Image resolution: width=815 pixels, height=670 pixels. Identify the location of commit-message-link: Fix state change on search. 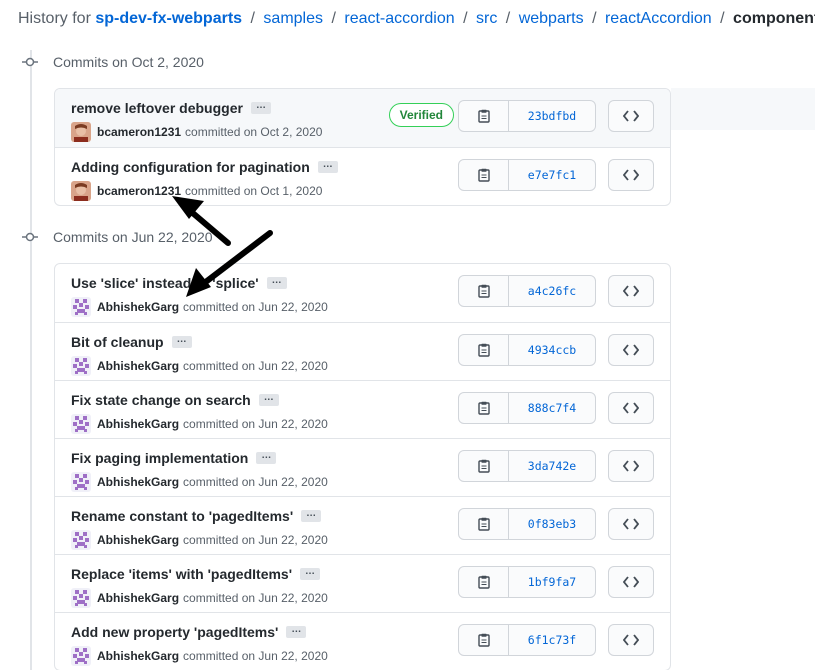
(161, 400).